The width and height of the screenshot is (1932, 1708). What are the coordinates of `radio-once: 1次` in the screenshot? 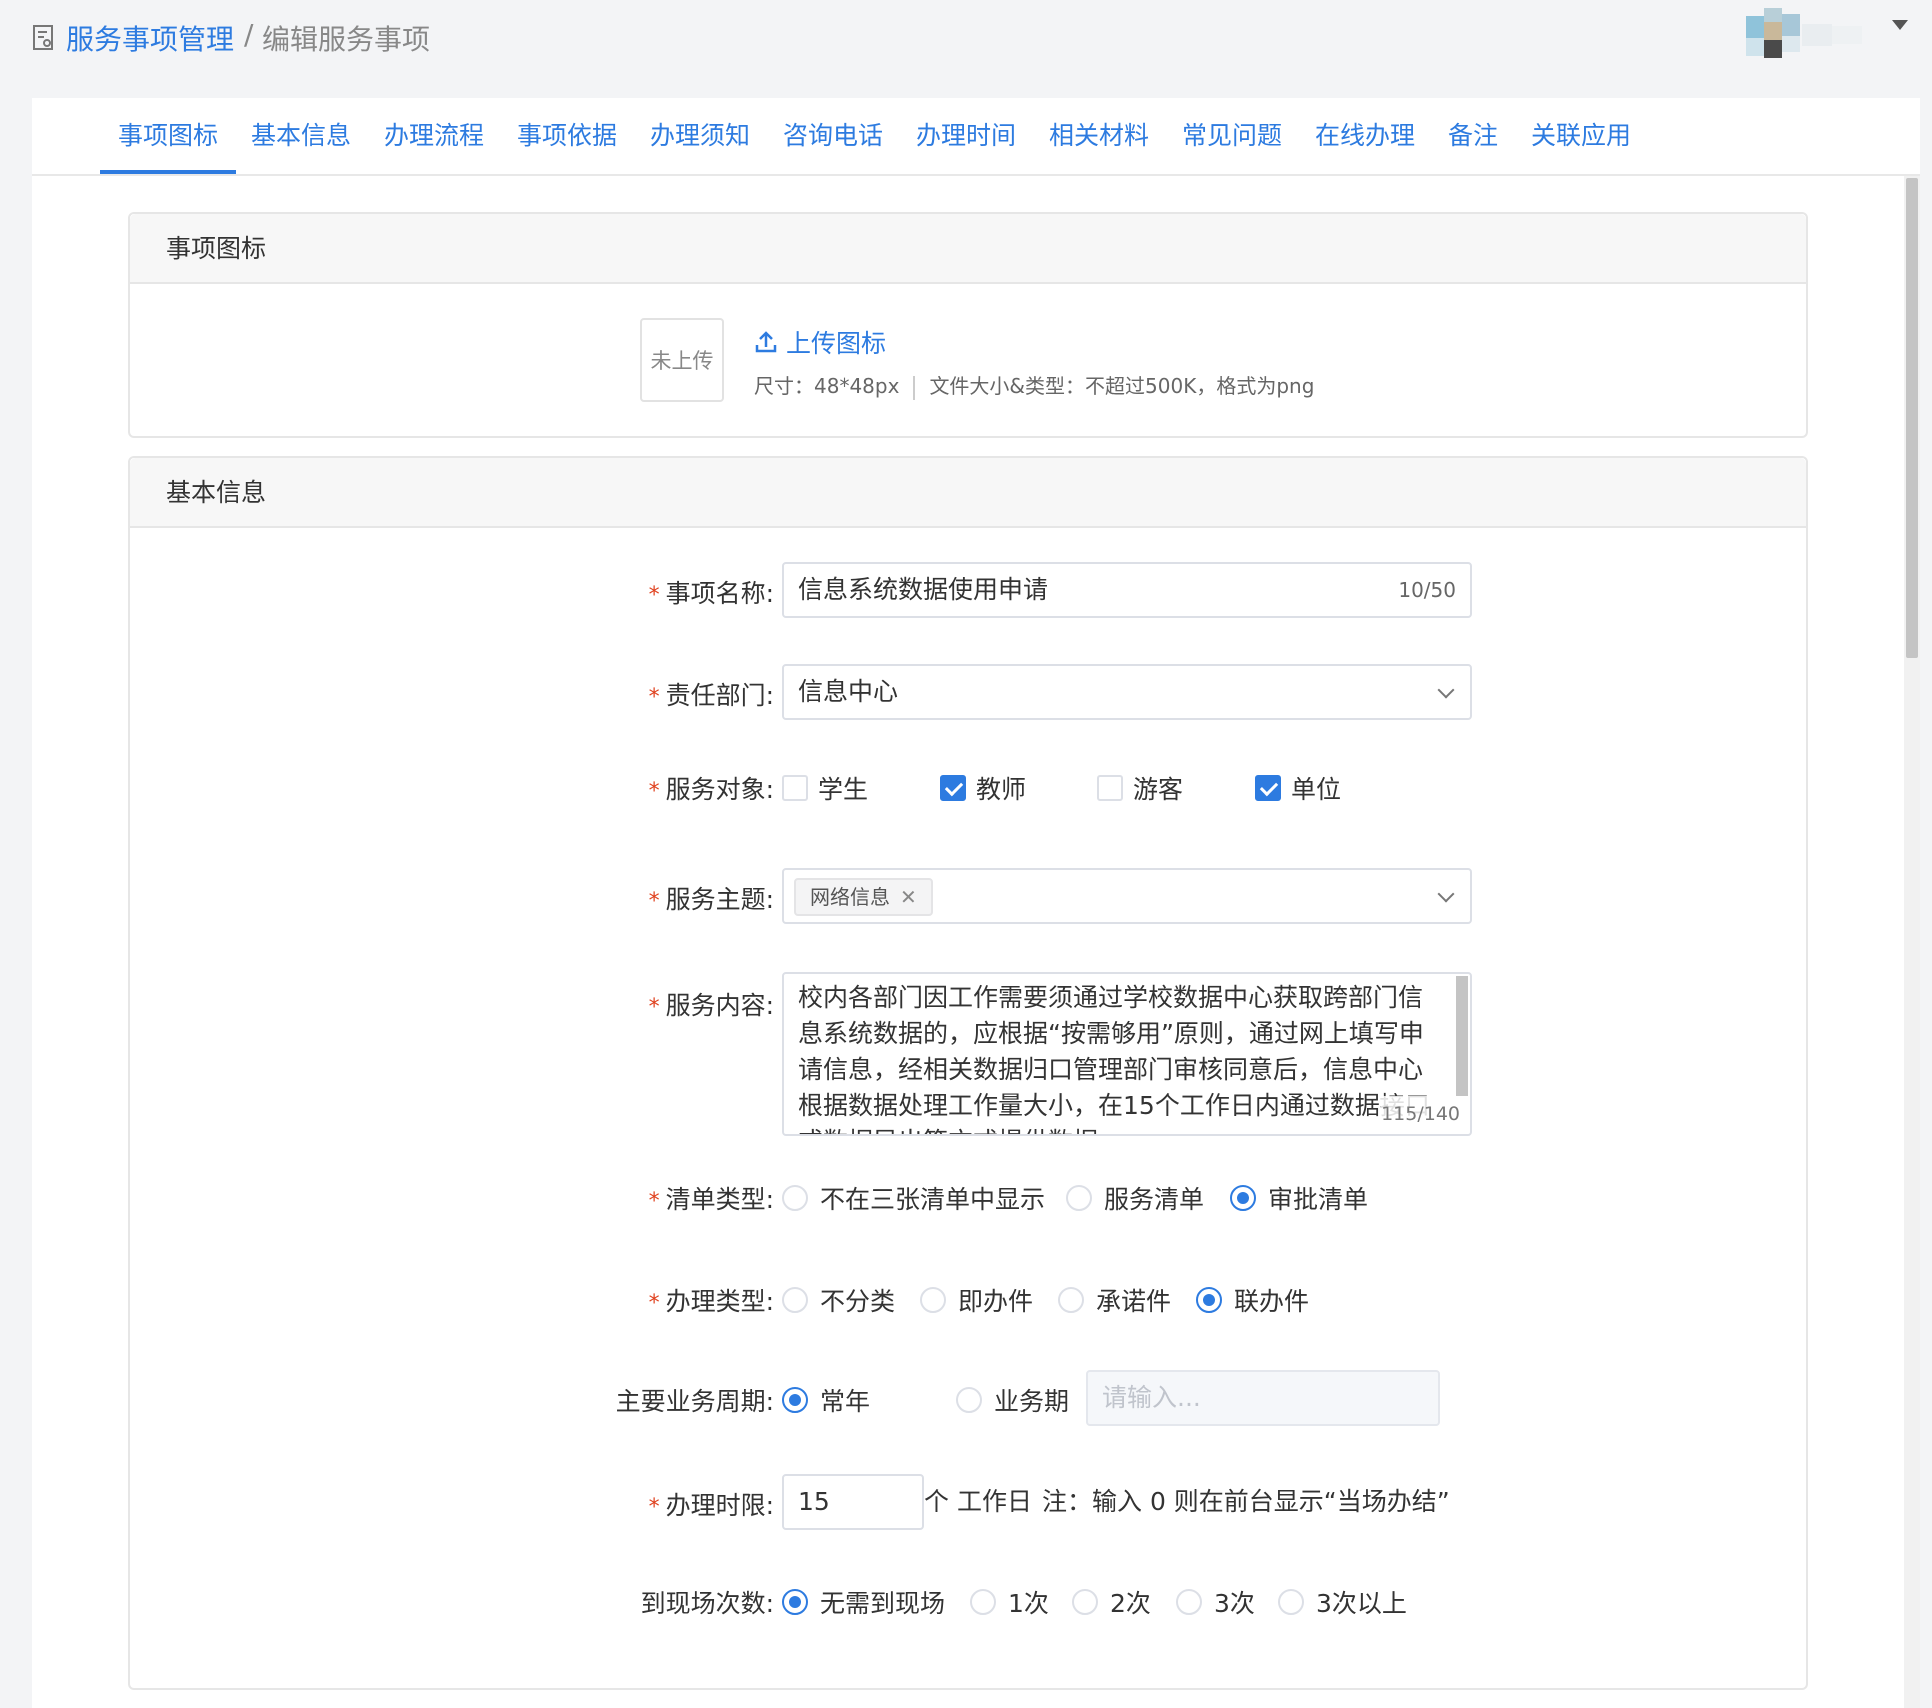 It's located at (1009, 1602).